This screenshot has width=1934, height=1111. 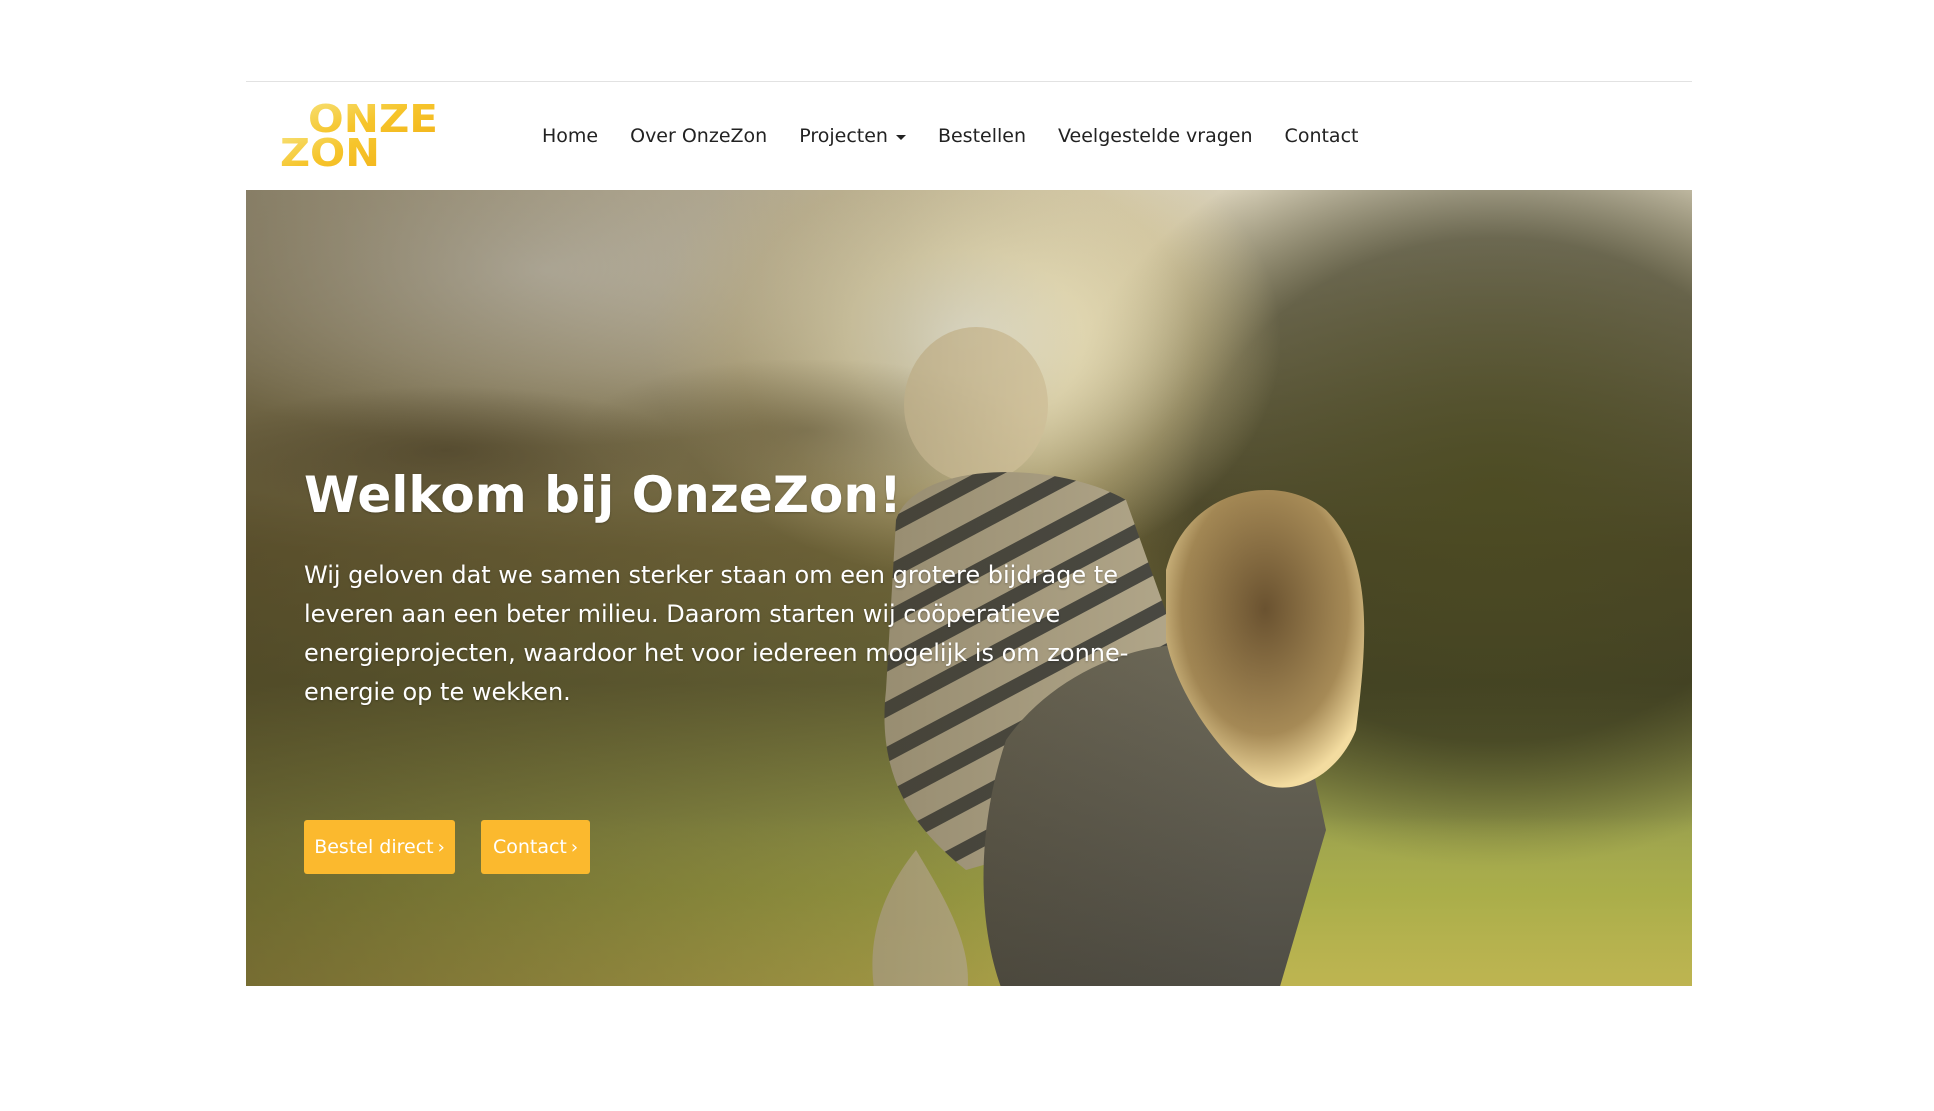 I want to click on logo-text-line2: ZON, so click(x=330, y=150).